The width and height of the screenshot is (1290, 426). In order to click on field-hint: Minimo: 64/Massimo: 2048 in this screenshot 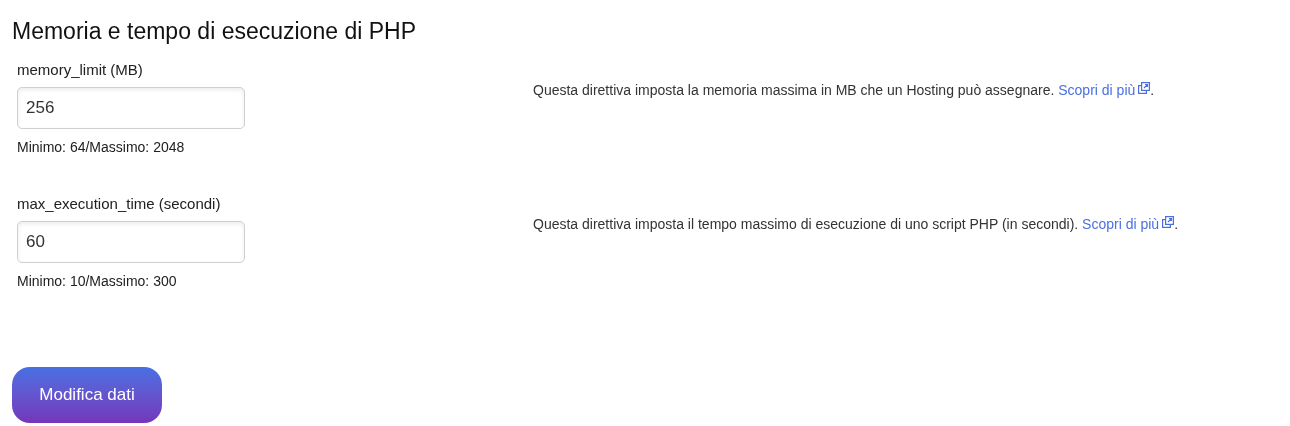, I will do `click(101, 147)`.